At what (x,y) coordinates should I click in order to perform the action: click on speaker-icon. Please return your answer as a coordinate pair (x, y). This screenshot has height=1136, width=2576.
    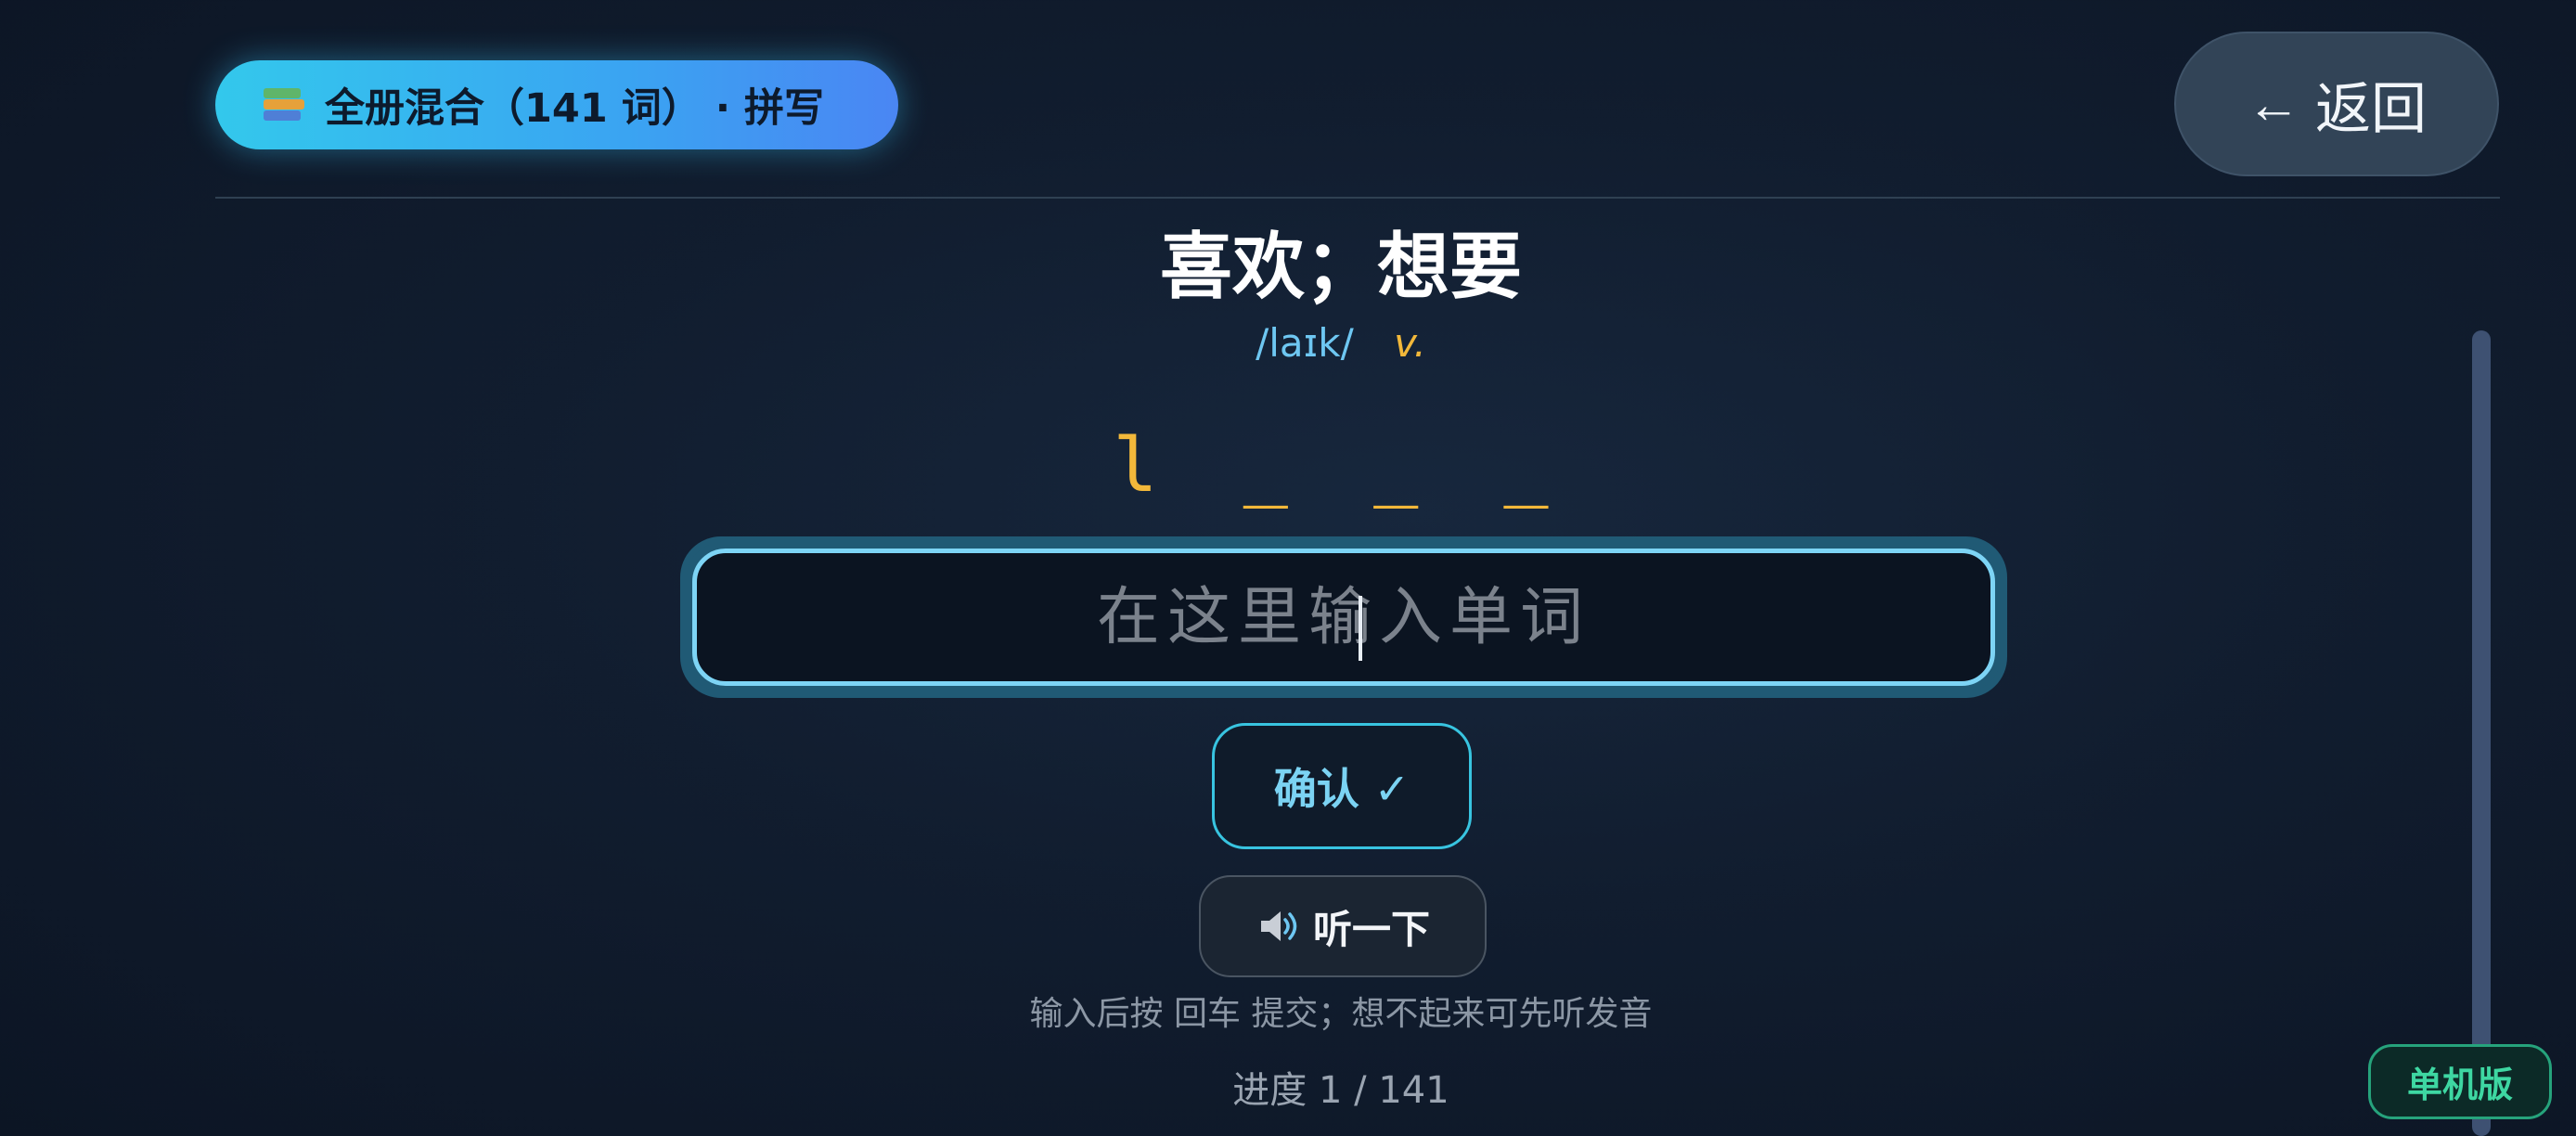
    Looking at the image, I should click on (1278, 926).